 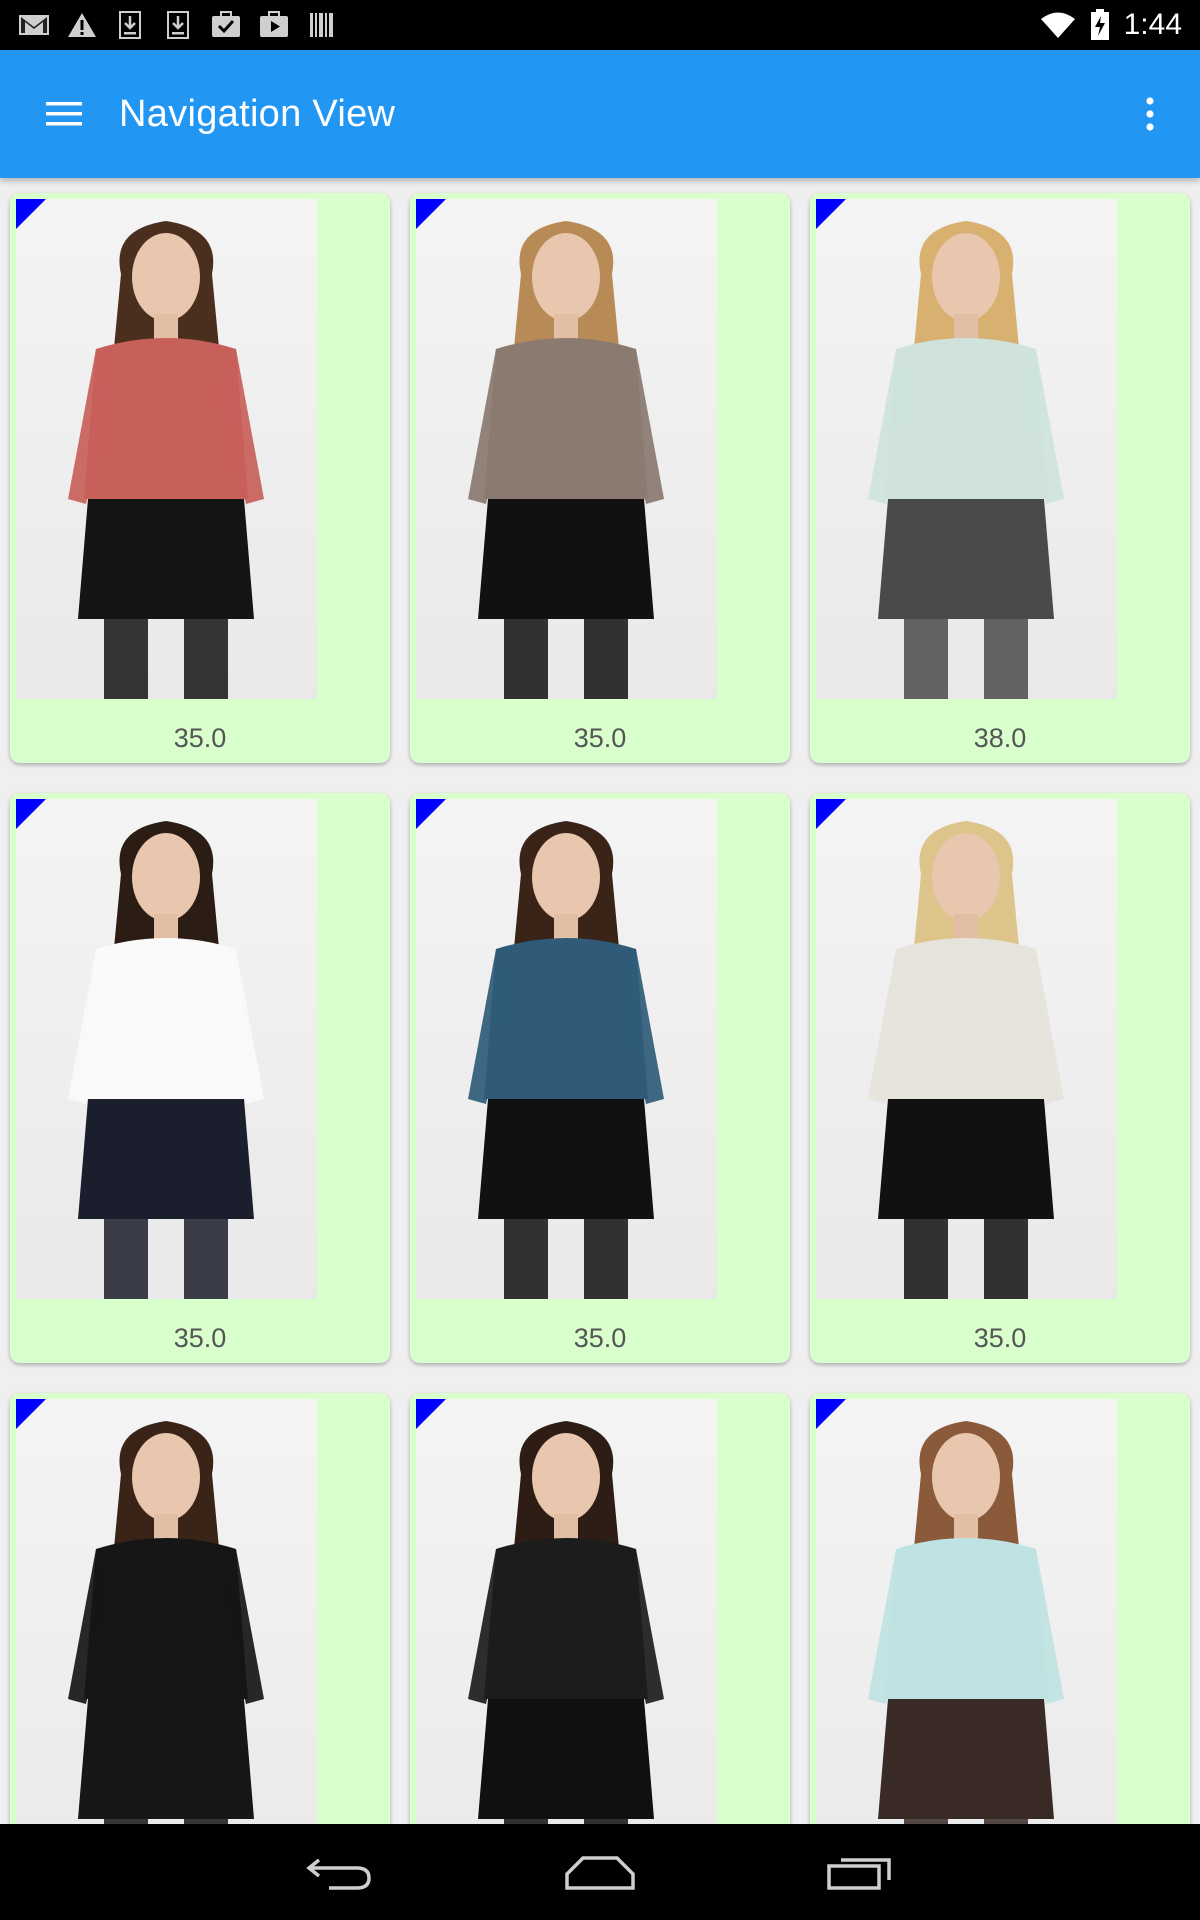 I want to click on home-icon, so click(x=600, y=1872).